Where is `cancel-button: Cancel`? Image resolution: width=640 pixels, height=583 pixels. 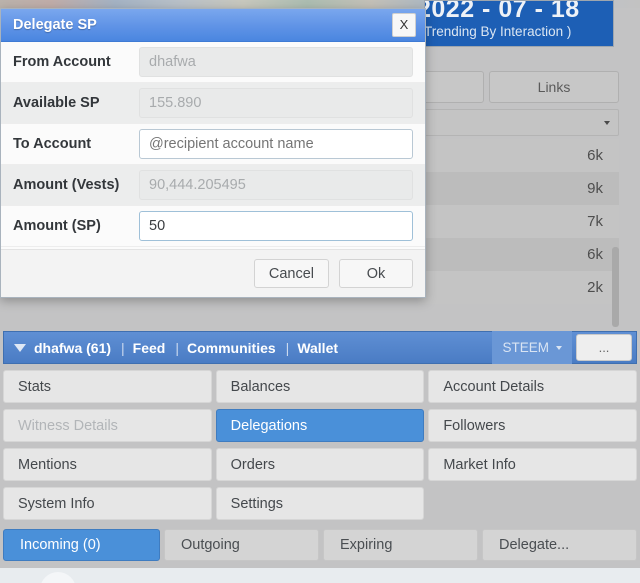
cancel-button: Cancel is located at coordinates (291, 273).